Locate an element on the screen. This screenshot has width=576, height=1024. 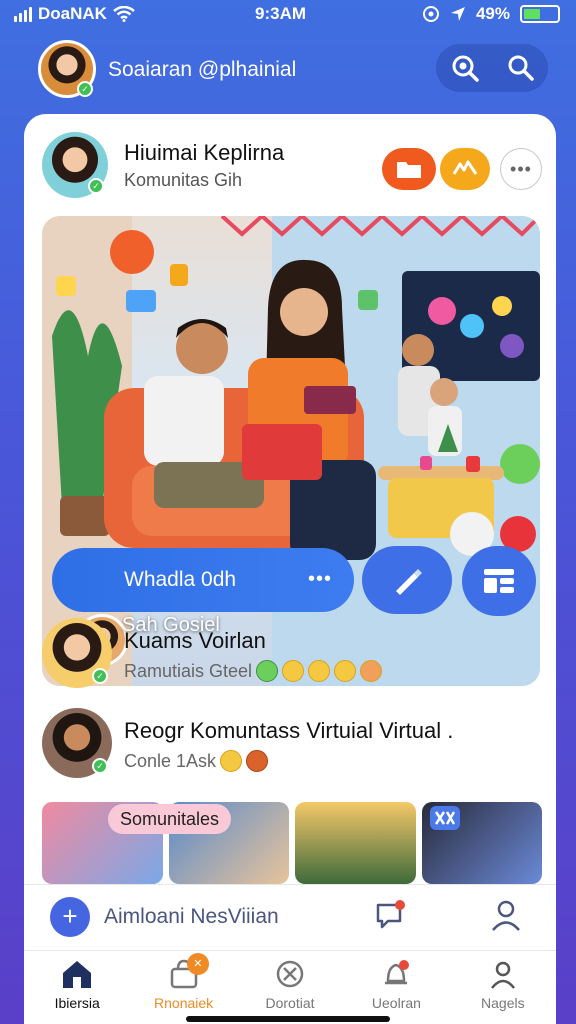
composer-placeholder: Aimloani NesViiian is located at coordinates (191, 917).